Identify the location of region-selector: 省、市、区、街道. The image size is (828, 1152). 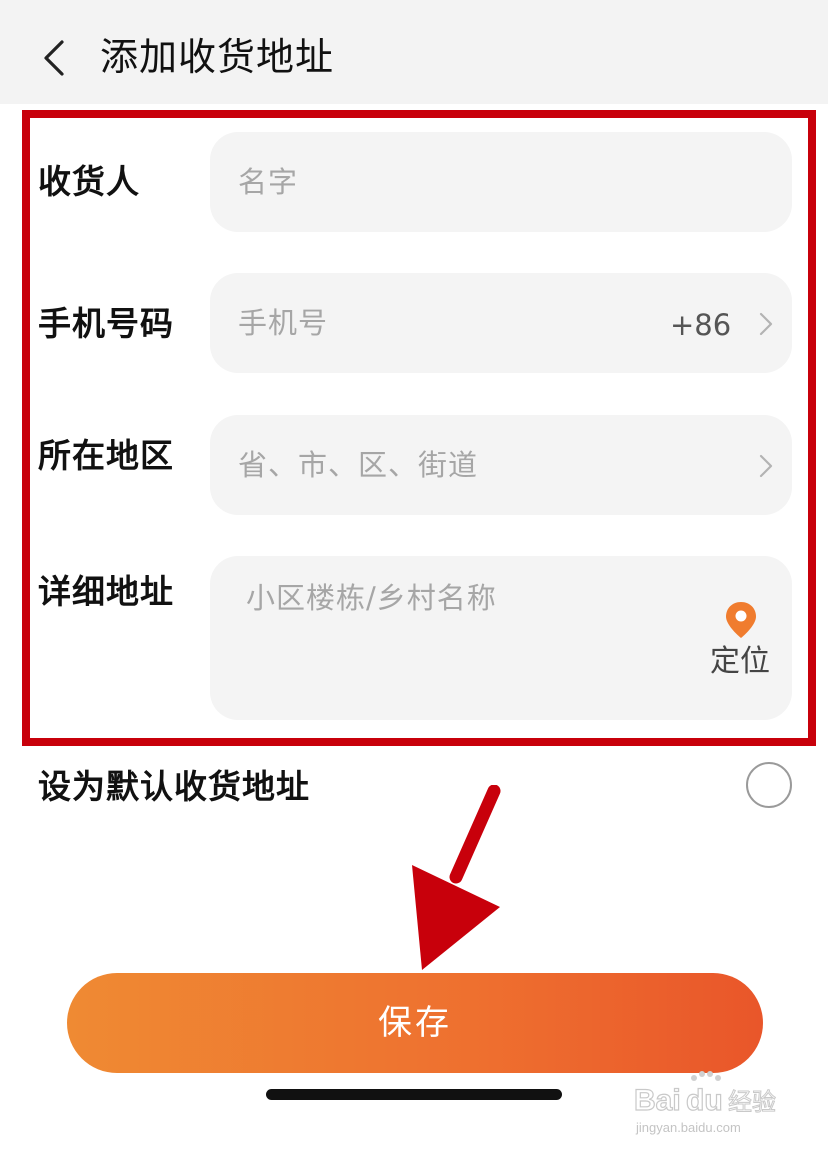
(501, 465).